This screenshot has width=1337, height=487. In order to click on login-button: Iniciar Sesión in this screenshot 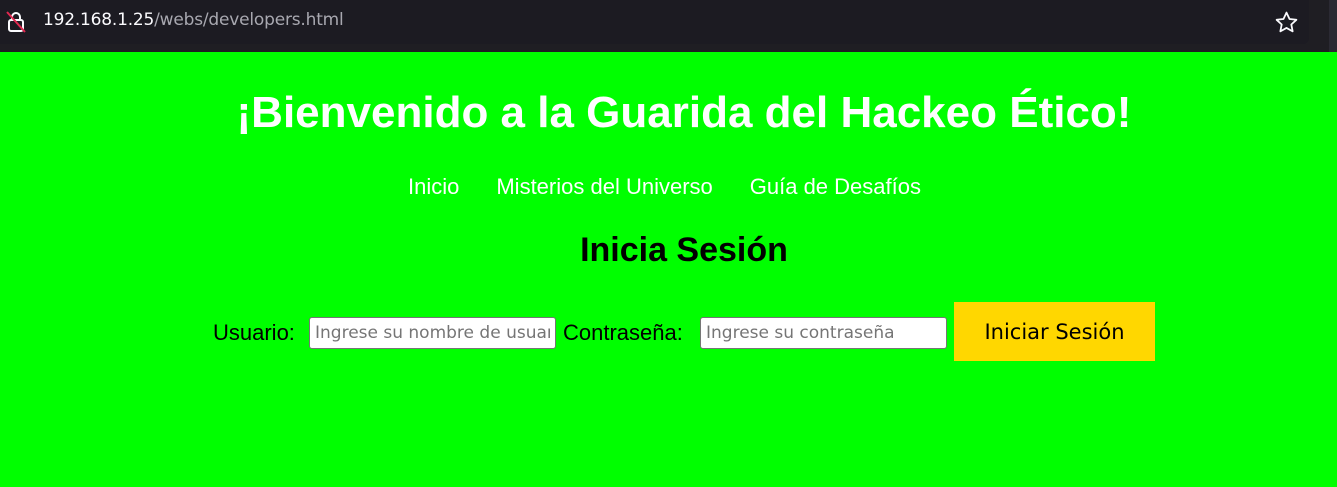, I will do `click(1054, 331)`.